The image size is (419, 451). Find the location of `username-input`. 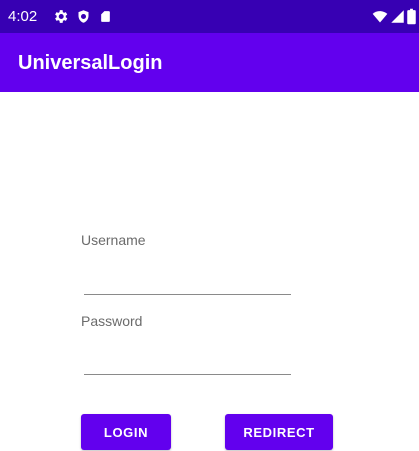

username-input is located at coordinates (187, 281).